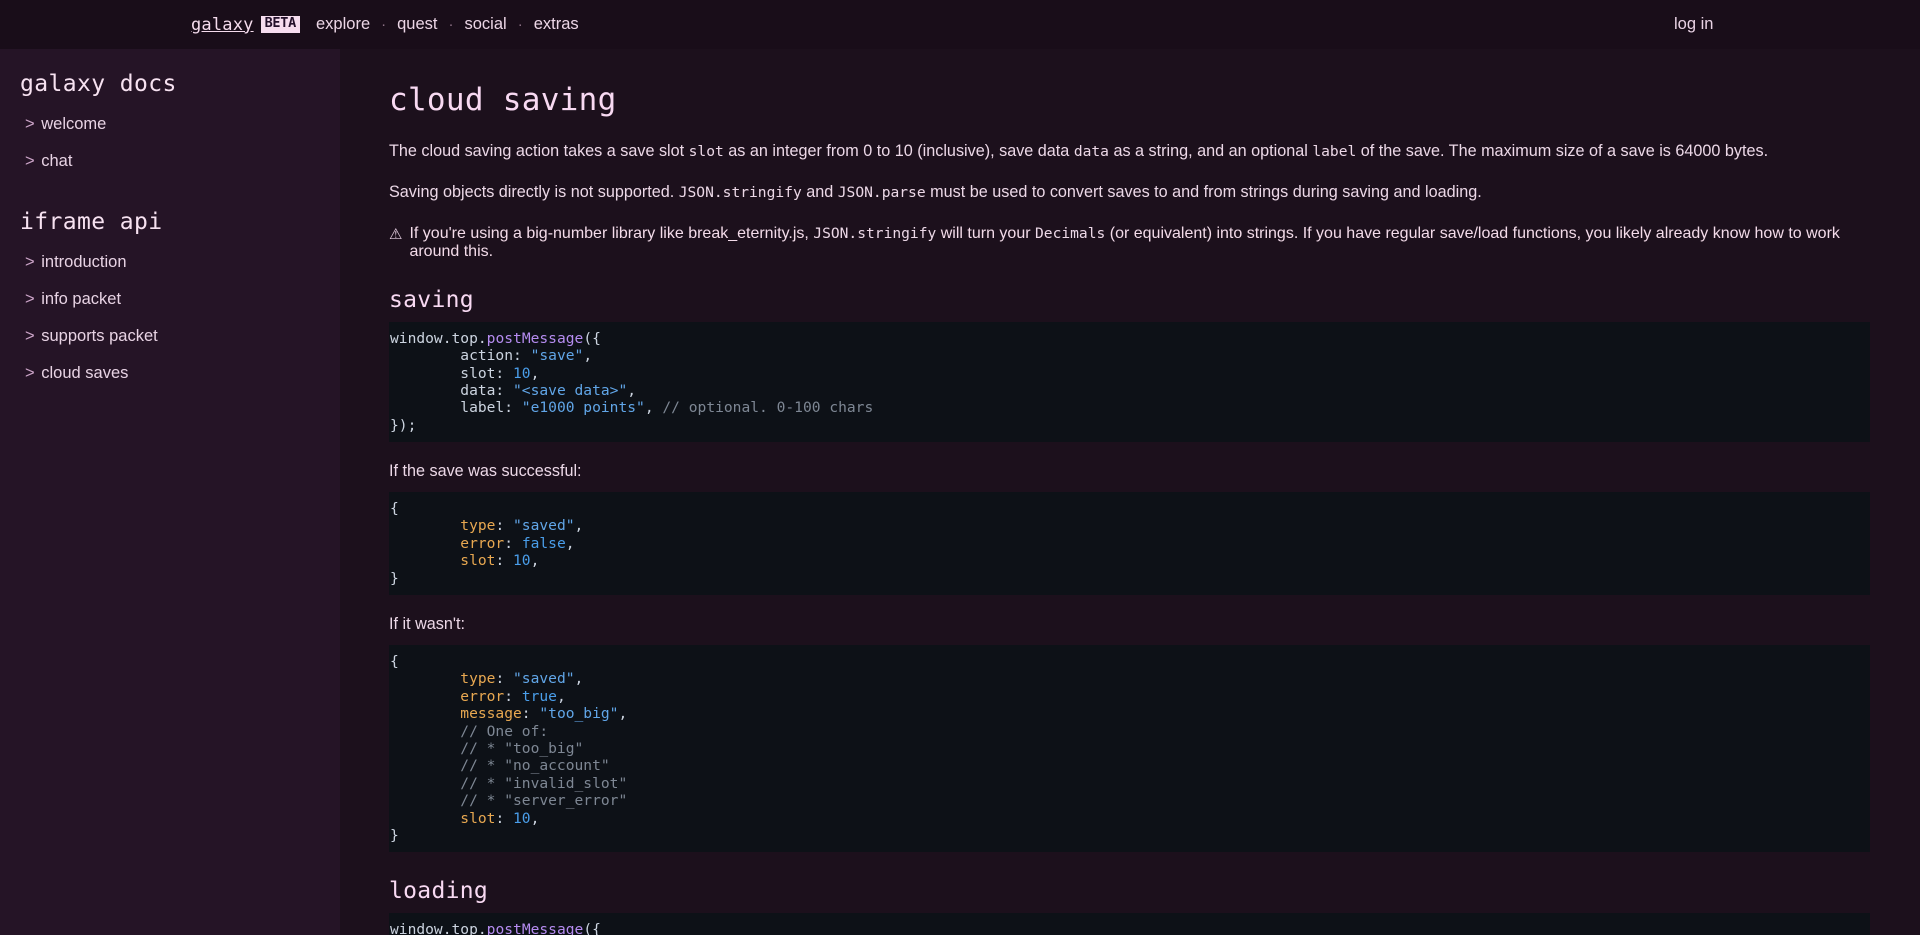  I want to click on sidebar-item-info-packet: > info packet, so click(170, 299).